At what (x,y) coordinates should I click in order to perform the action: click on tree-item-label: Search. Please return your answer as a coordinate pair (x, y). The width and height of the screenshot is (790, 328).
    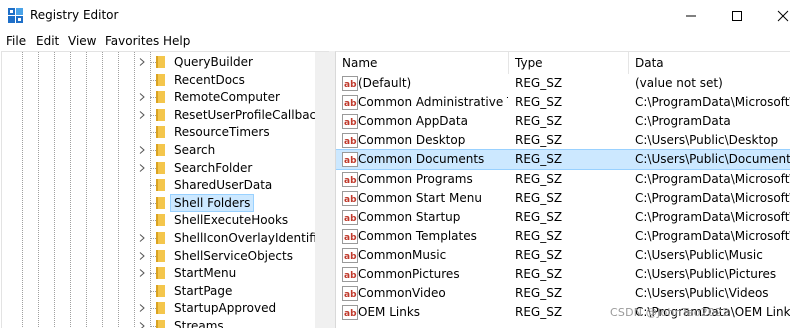
    Looking at the image, I should click on (195, 150).